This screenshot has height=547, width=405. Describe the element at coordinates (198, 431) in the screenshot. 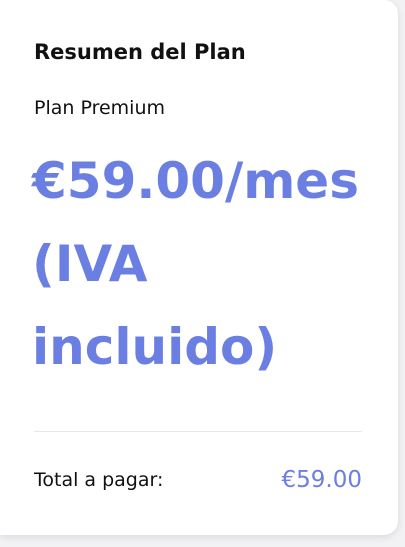

I see `divider` at that location.